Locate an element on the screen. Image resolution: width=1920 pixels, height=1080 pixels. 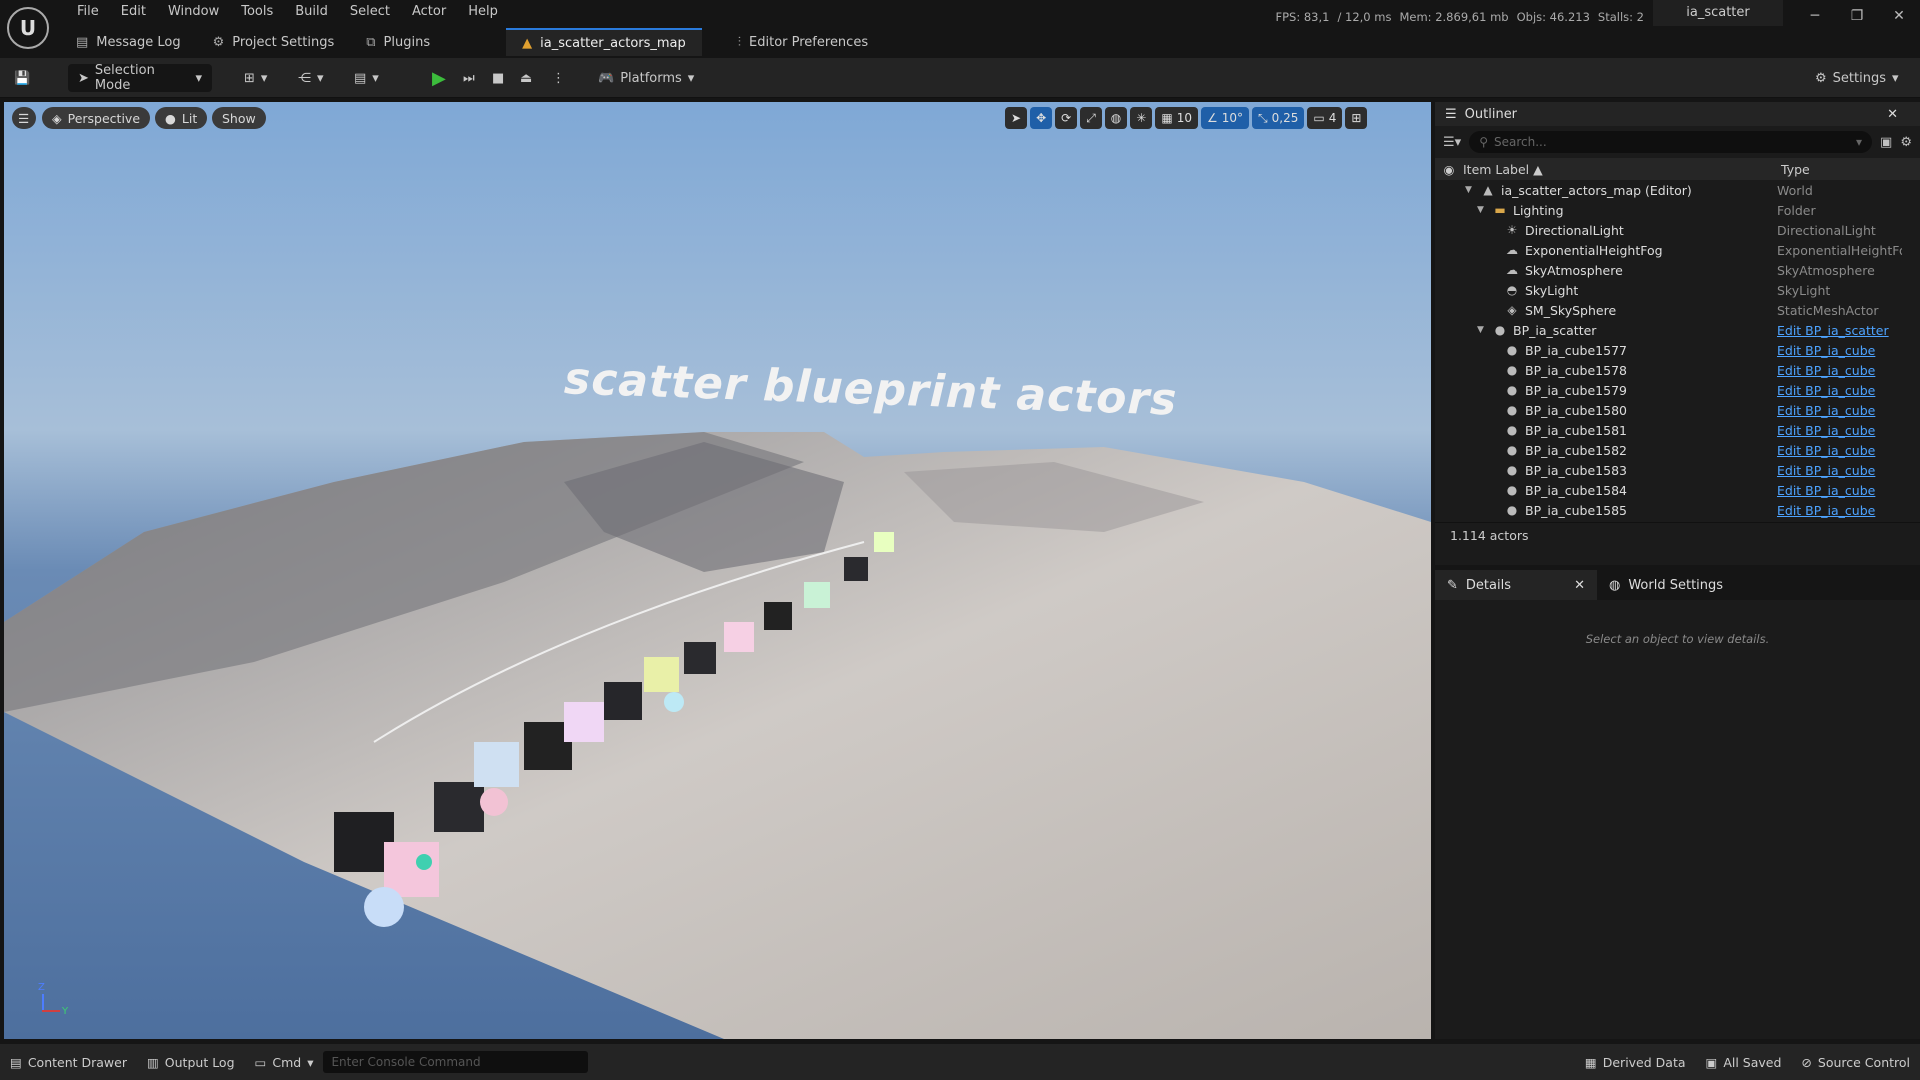
outliner-row: ● BP_ia_cube1577 Edit BP_ia_cube is located at coordinates (1677, 350).